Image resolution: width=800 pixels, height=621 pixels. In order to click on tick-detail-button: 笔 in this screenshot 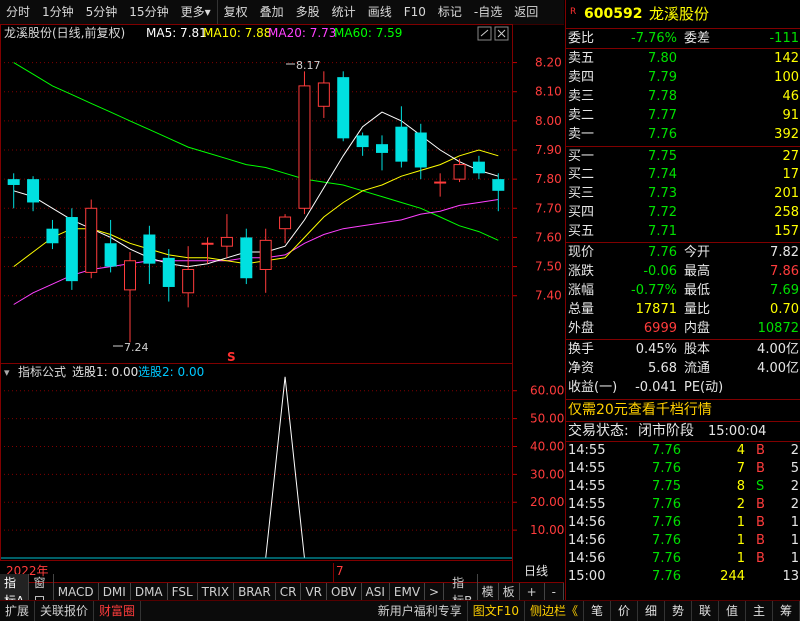, I will do `click(597, 611)`.